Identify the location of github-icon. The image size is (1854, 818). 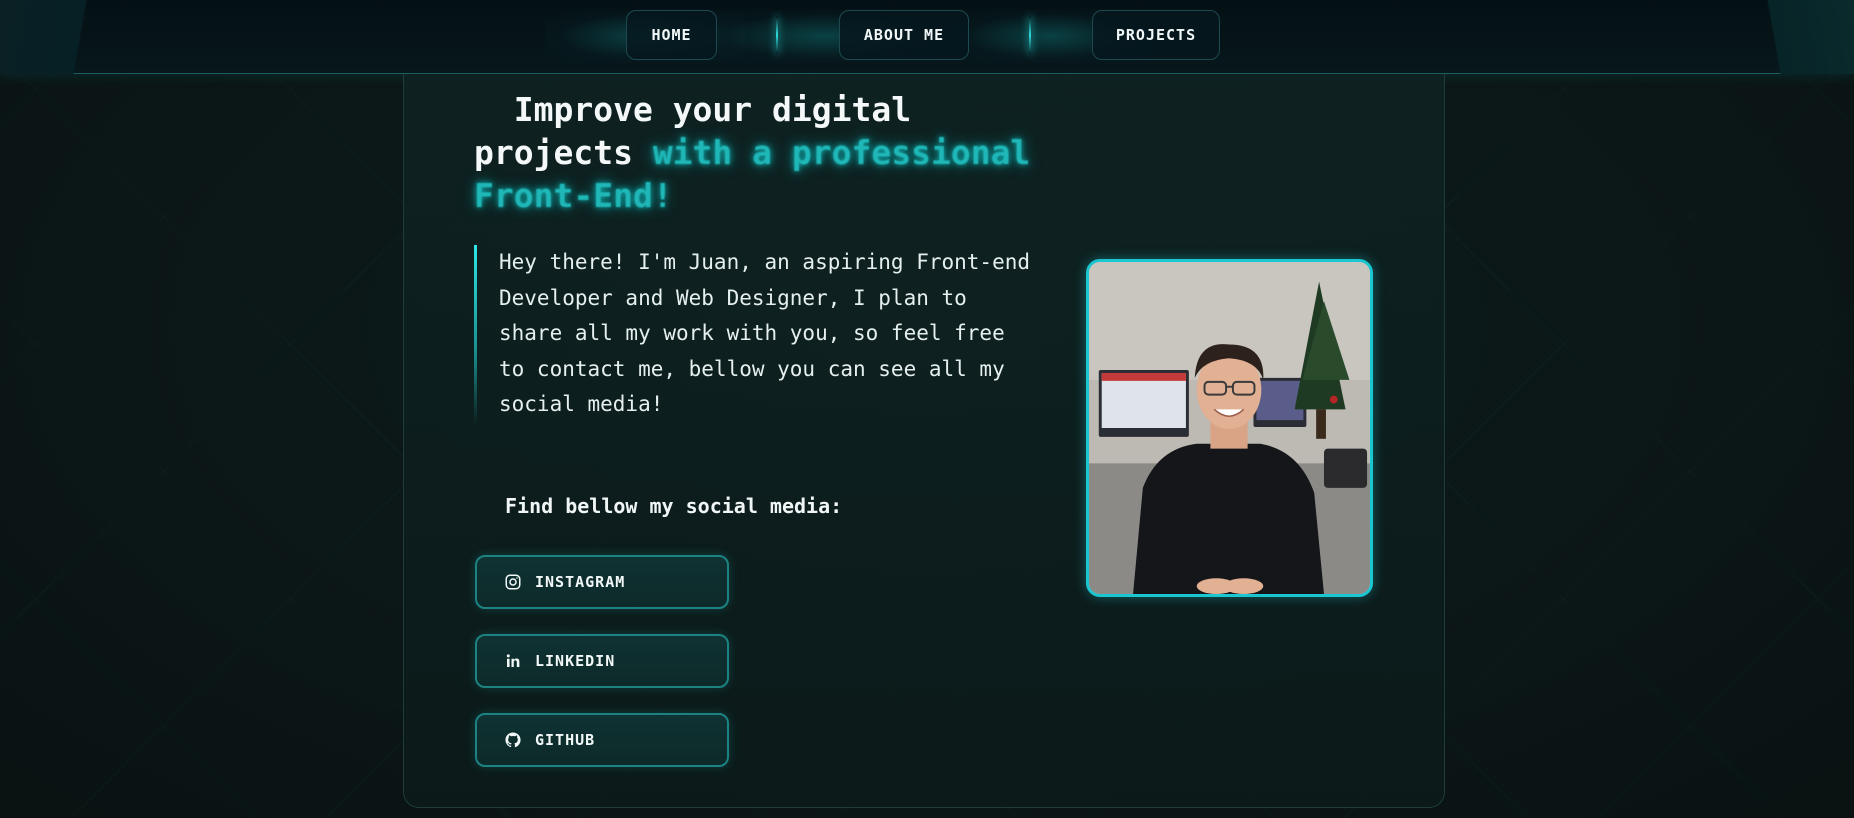
(513, 740).